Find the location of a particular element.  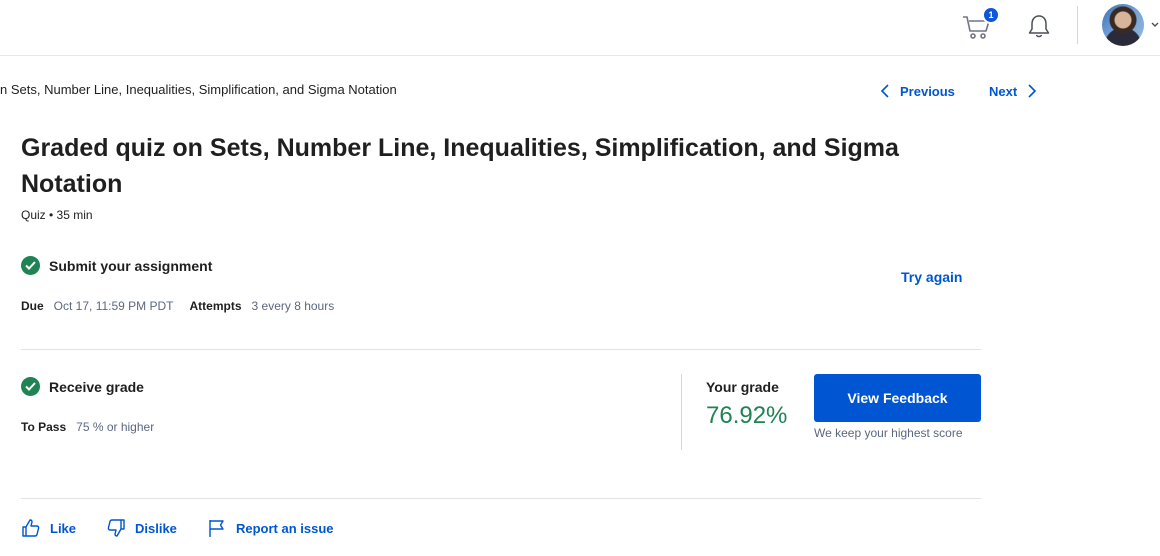

bell-icon is located at coordinates (1039, 26).